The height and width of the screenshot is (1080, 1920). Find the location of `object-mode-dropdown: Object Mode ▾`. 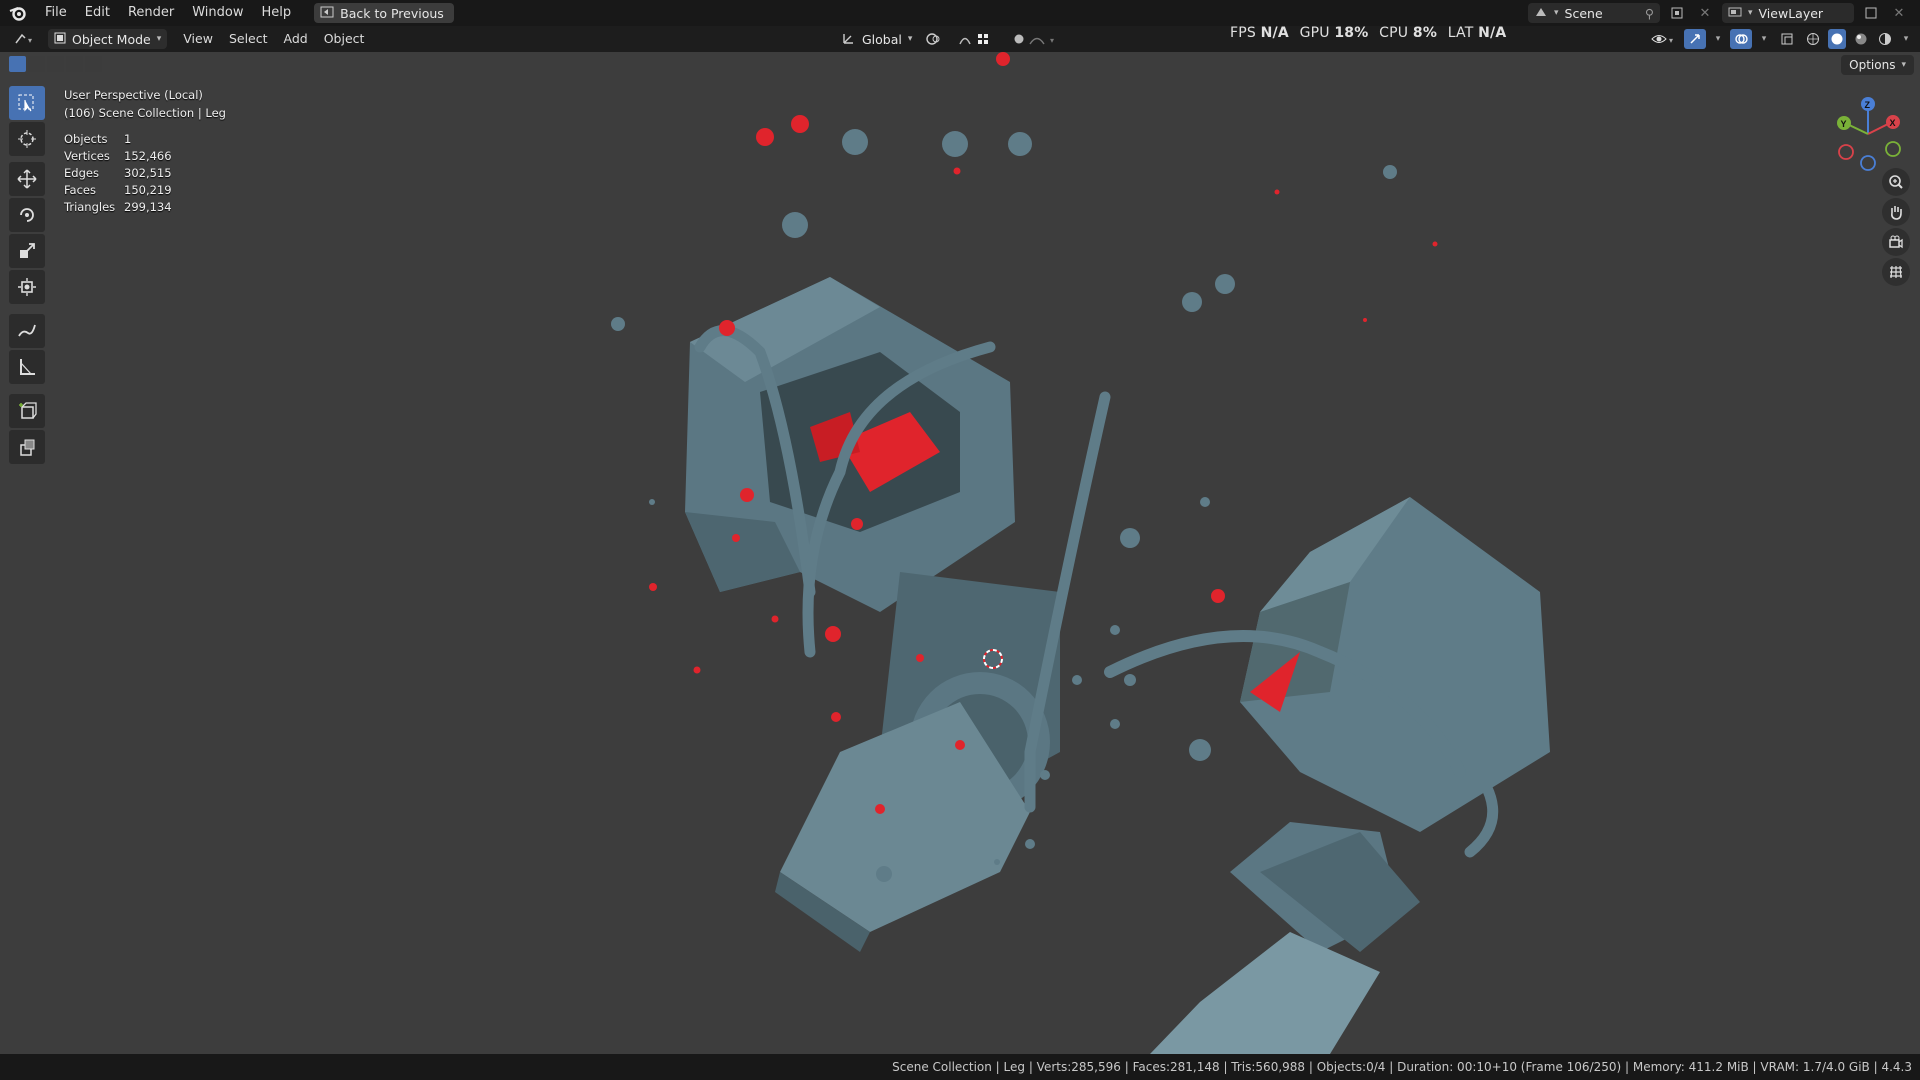

object-mode-dropdown: Object Mode ▾ is located at coordinates (108, 39).